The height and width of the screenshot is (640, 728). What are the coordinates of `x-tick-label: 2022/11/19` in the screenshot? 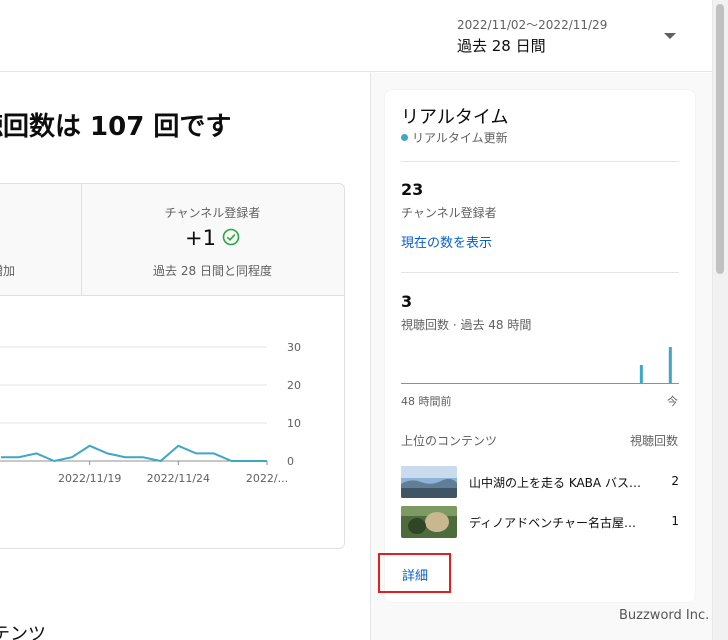 It's located at (89, 478).